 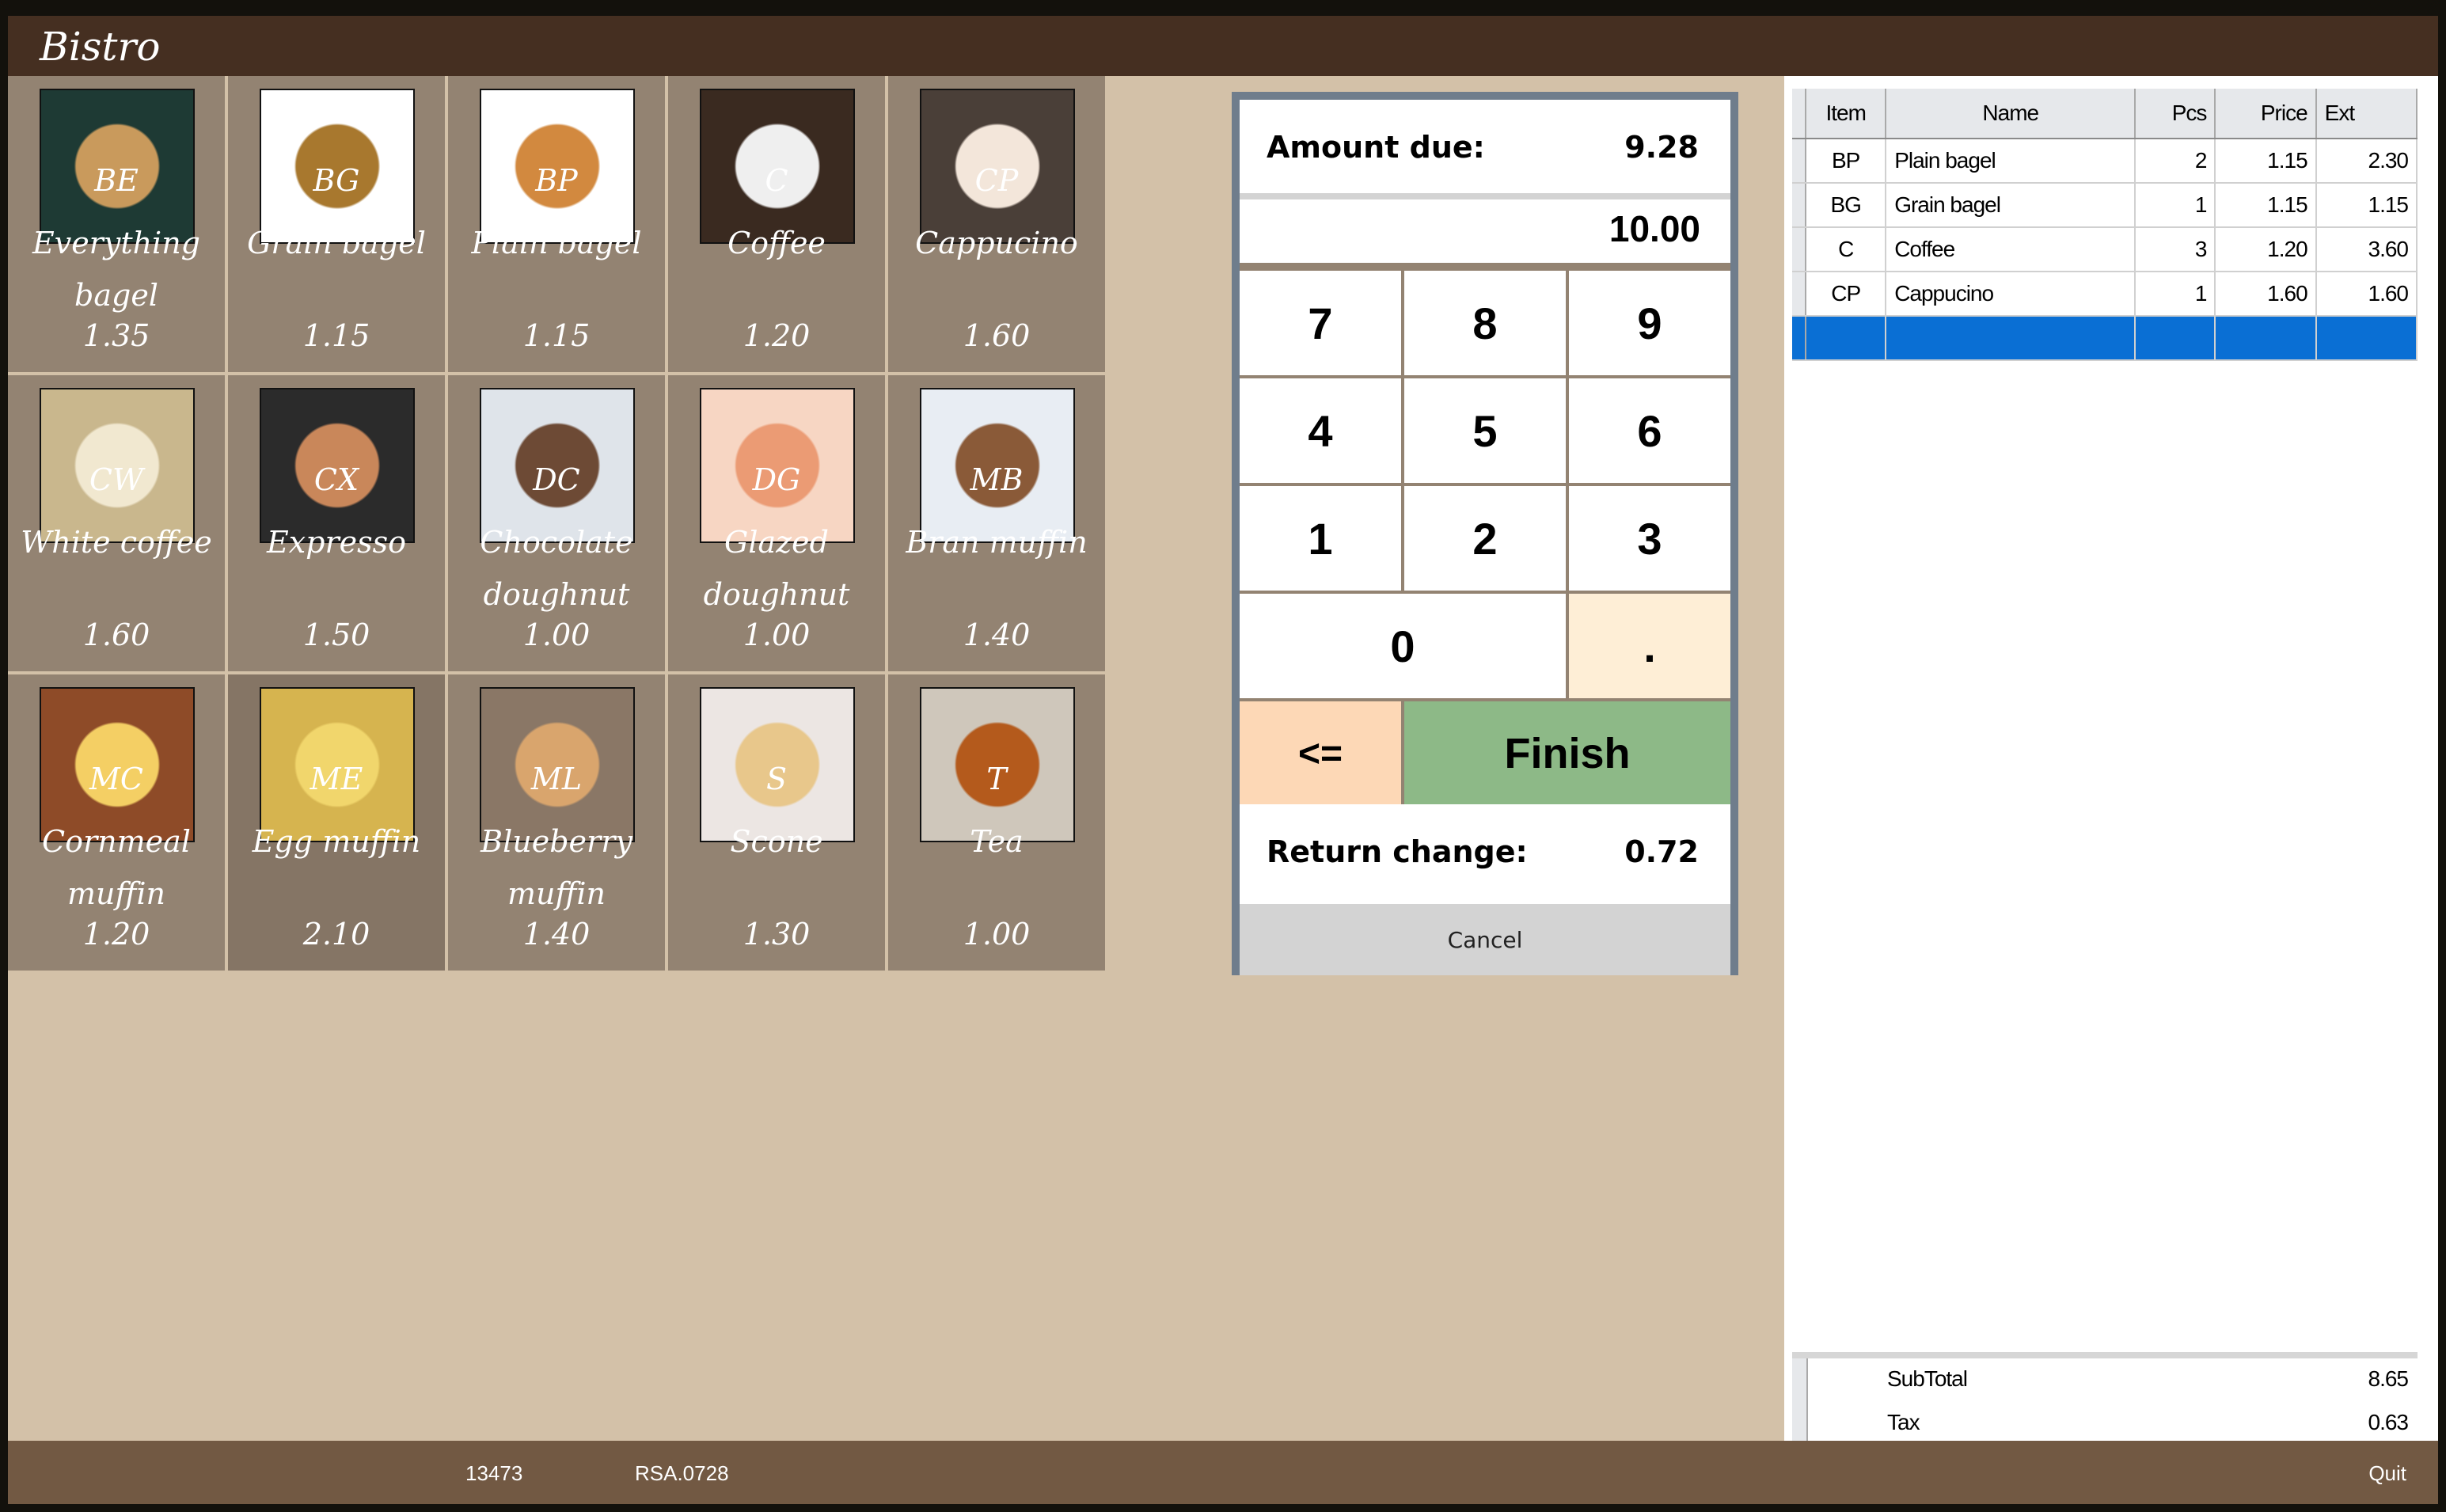 I want to click on product-name: Glazed doughnut, so click(x=777, y=568).